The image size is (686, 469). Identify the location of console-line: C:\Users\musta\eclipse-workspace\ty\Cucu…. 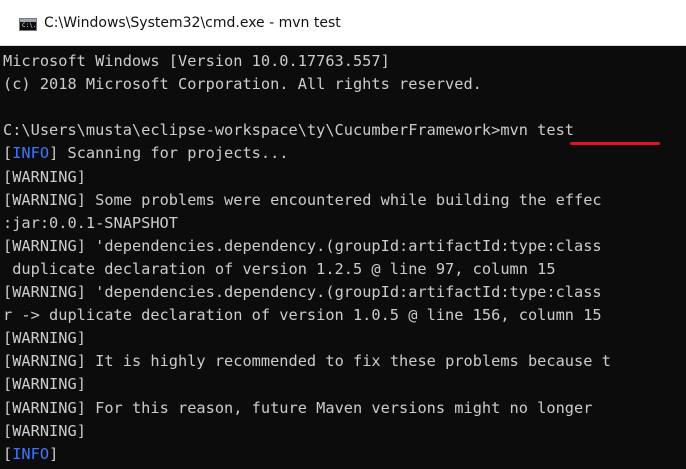
(288, 130).